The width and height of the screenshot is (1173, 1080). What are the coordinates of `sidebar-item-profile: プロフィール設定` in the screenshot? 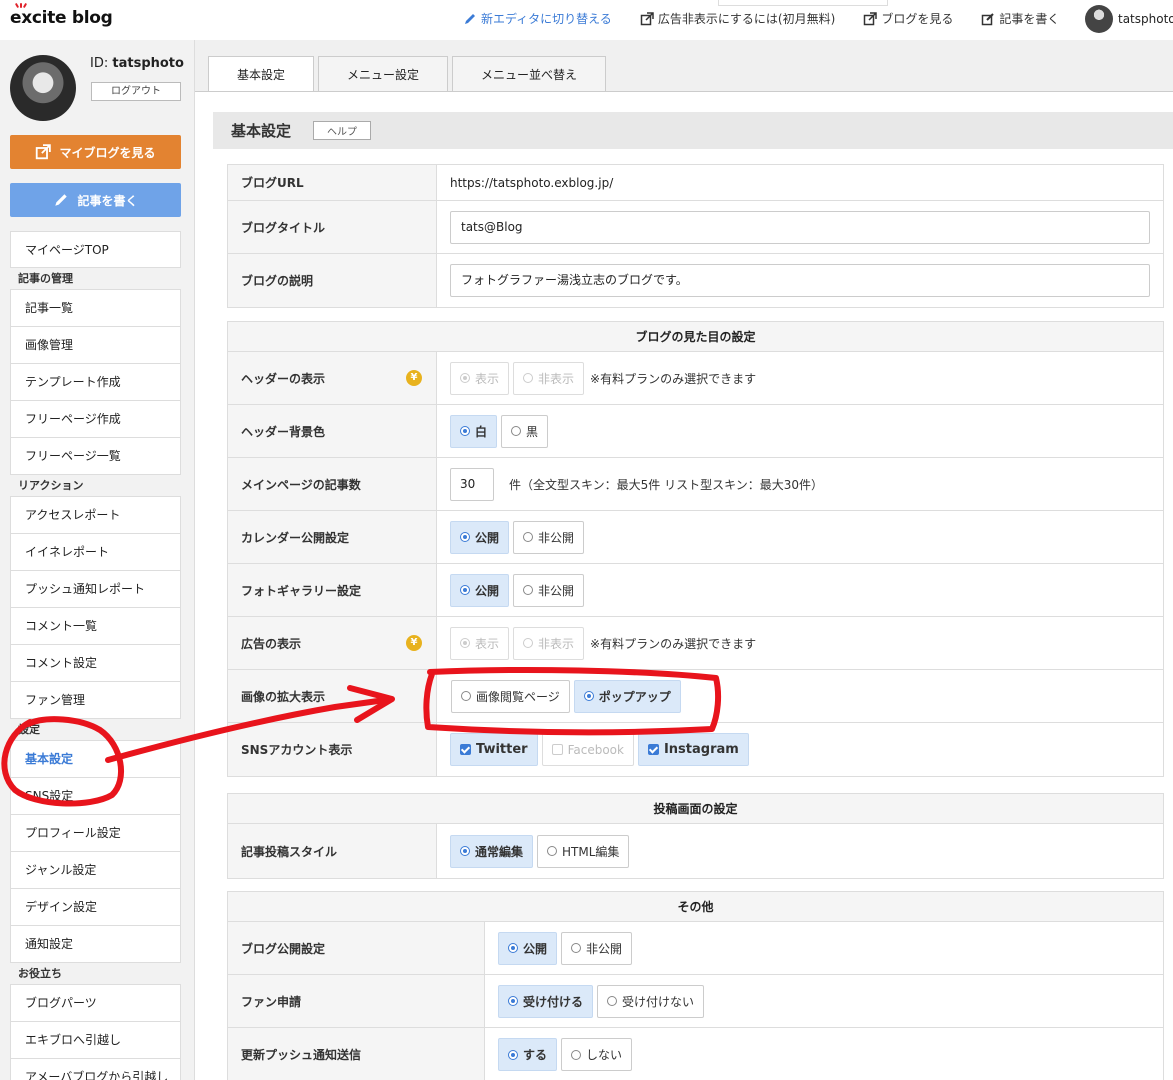 It's located at (95, 833).